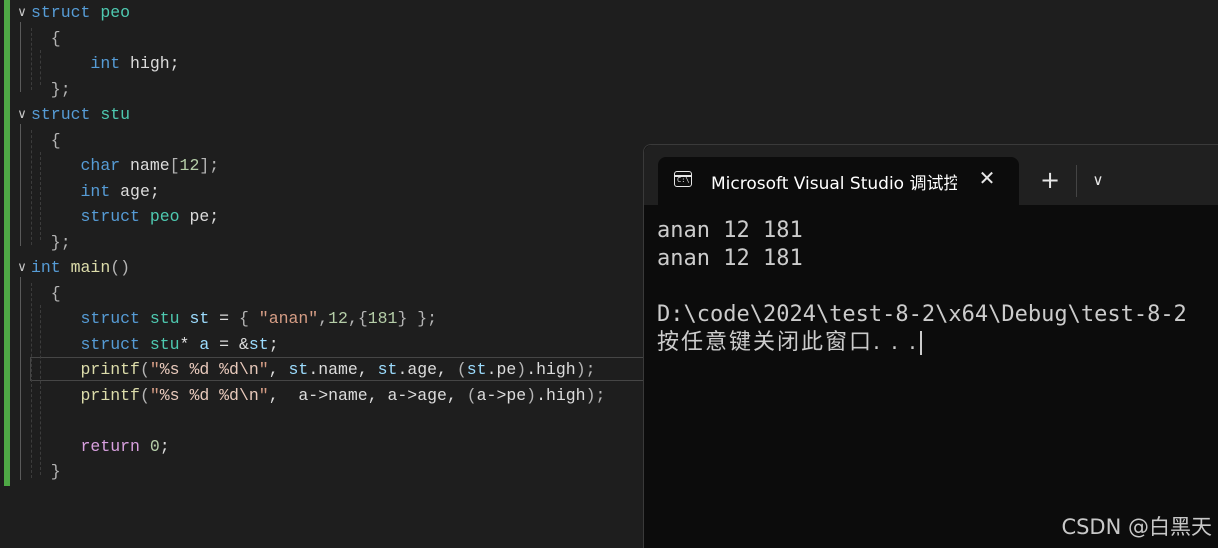 This screenshot has height=548, width=1218. I want to click on code-token: = &, so click(229, 344).